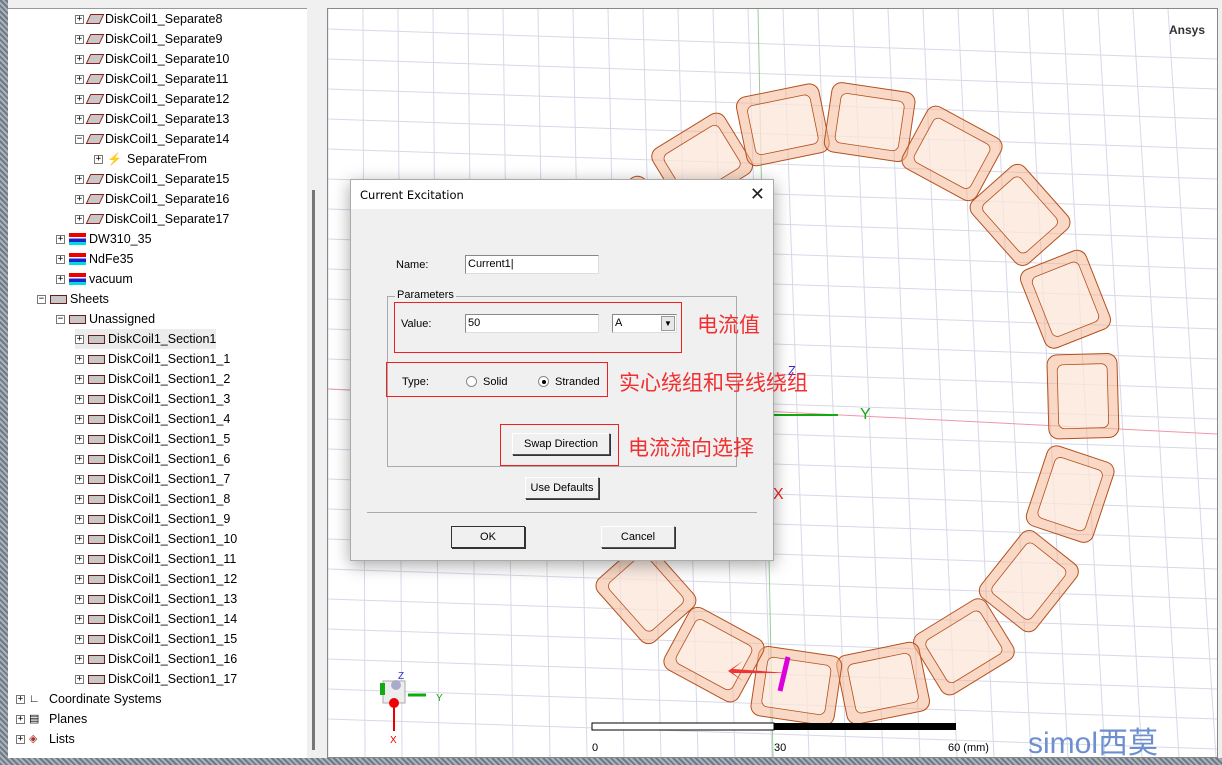 The height and width of the screenshot is (765, 1222). Describe the element at coordinates (148, 19) in the screenshot. I see `tree-item: + DiskCoil1_Separate8` at that location.